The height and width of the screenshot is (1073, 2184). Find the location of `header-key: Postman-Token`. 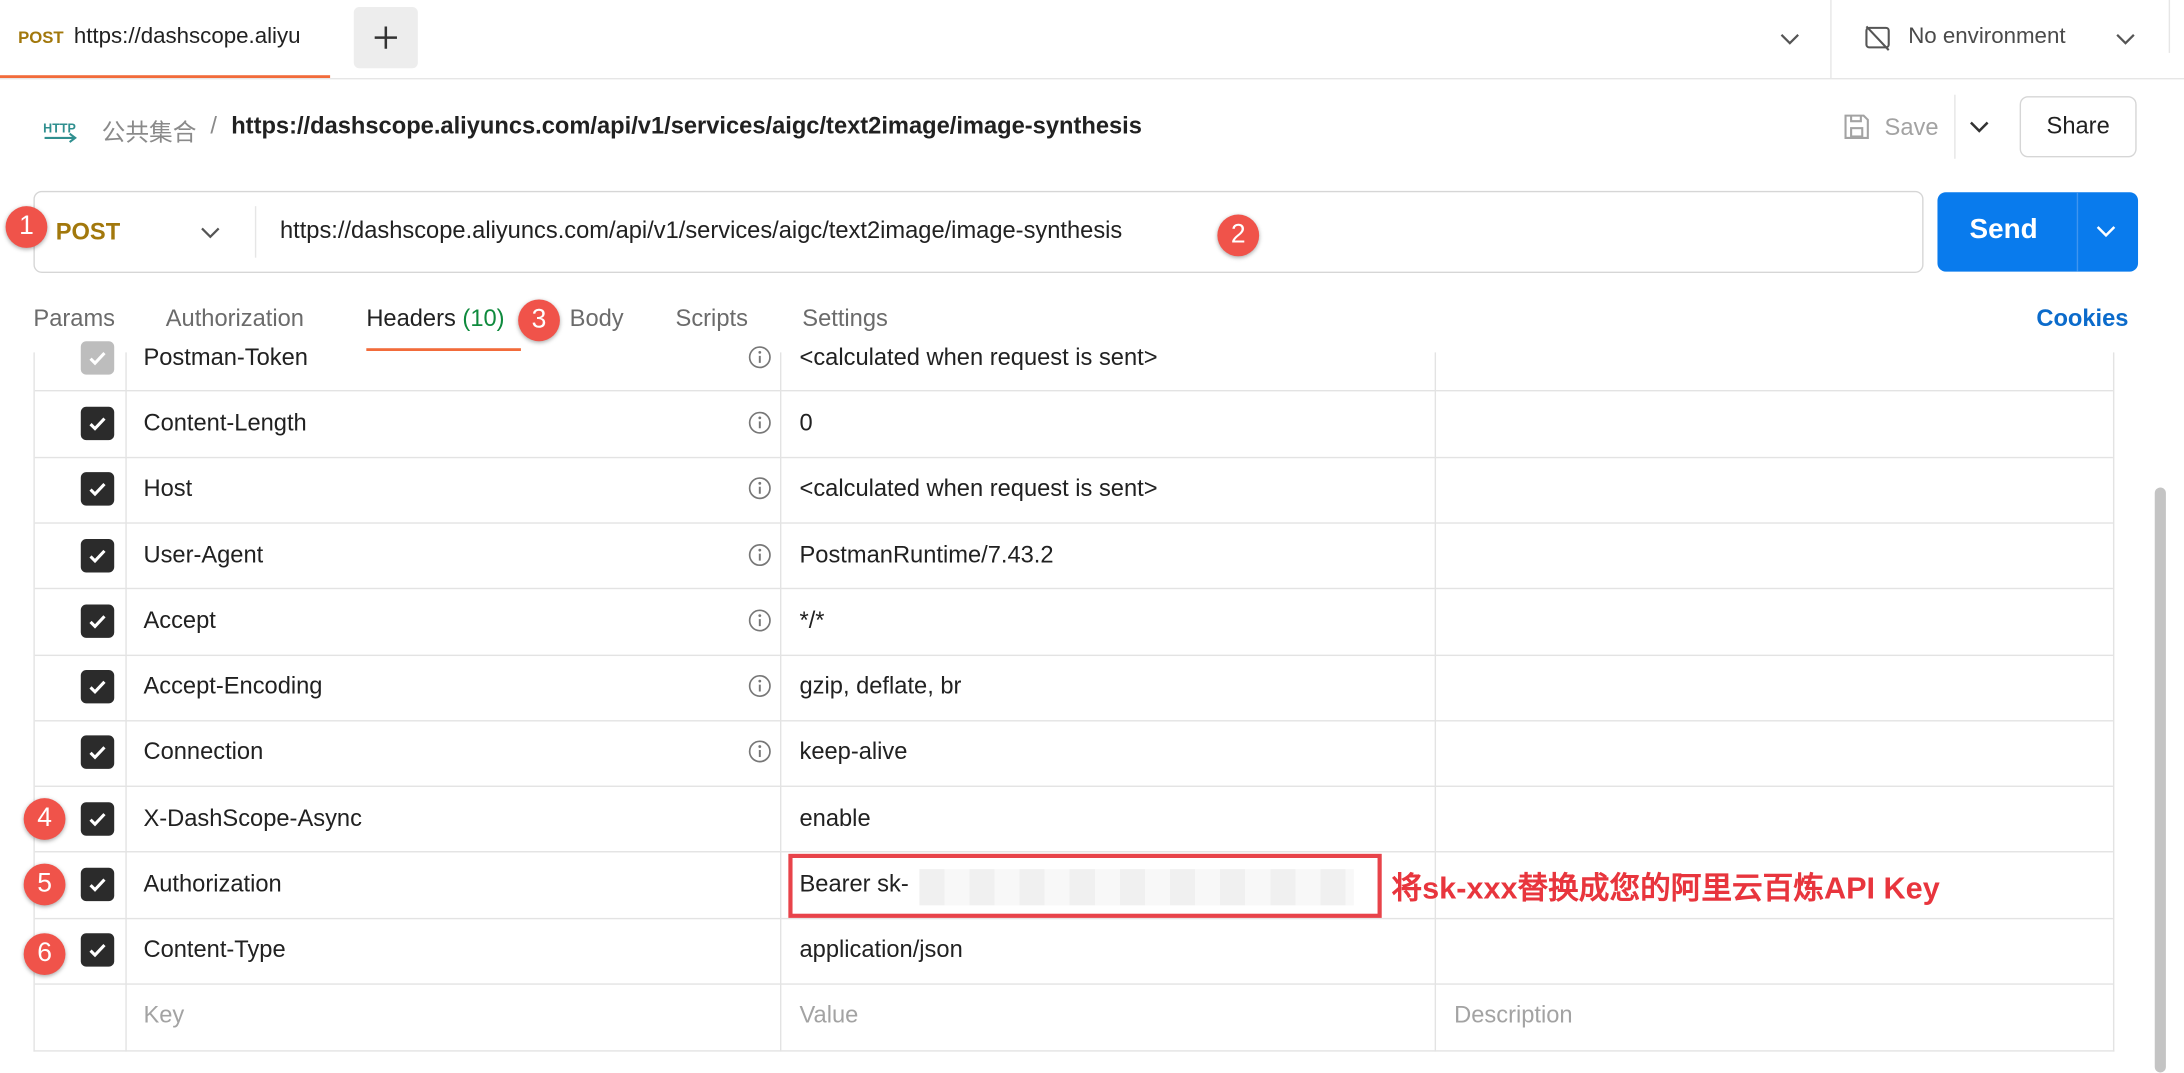

header-key: Postman-Token is located at coordinates (225, 358).